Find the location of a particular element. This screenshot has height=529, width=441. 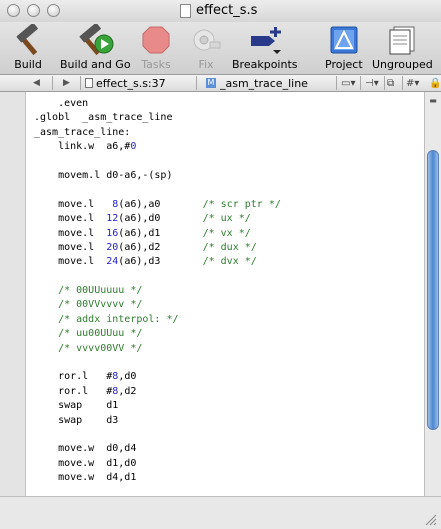

vertical-scrollbar: ▬ is located at coordinates (432, 294).